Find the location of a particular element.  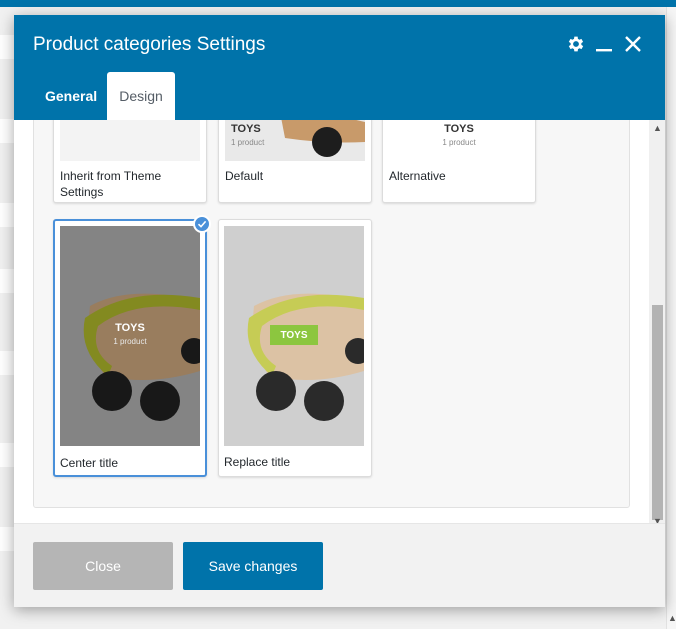

check-icon is located at coordinates (202, 224).